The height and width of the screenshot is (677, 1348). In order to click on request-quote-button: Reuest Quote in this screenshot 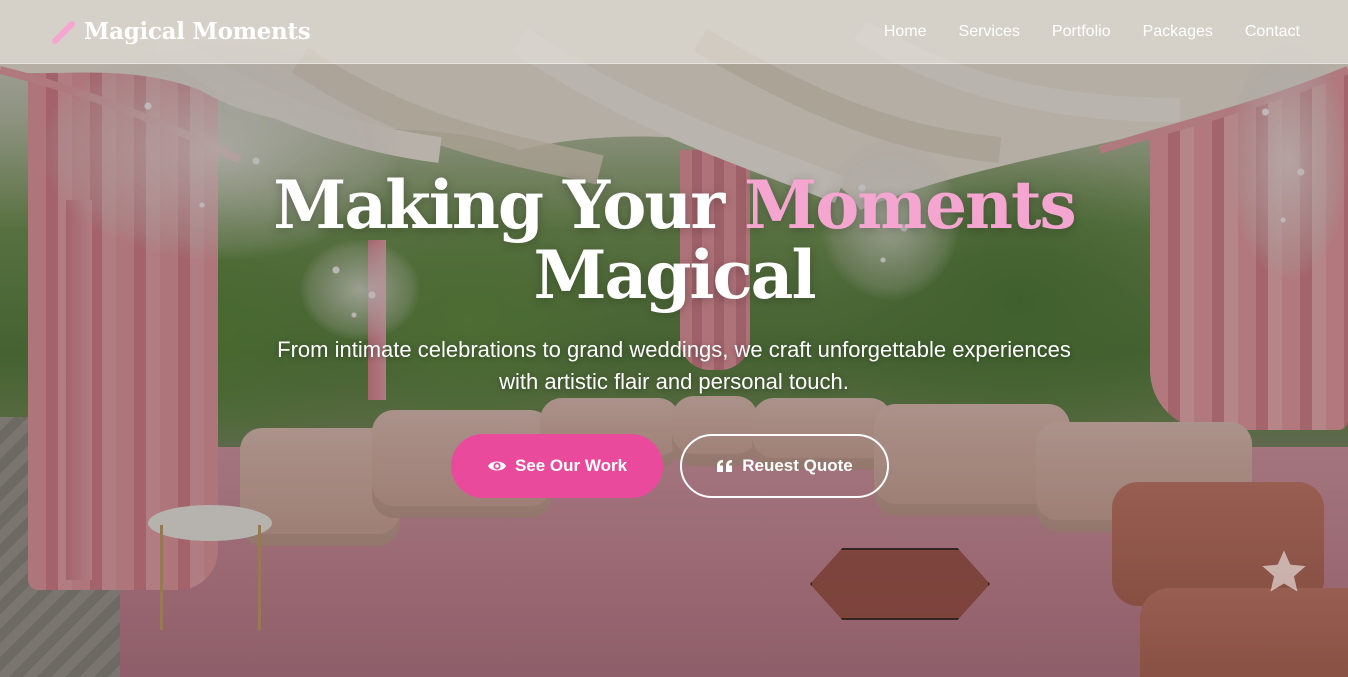, I will do `click(784, 466)`.